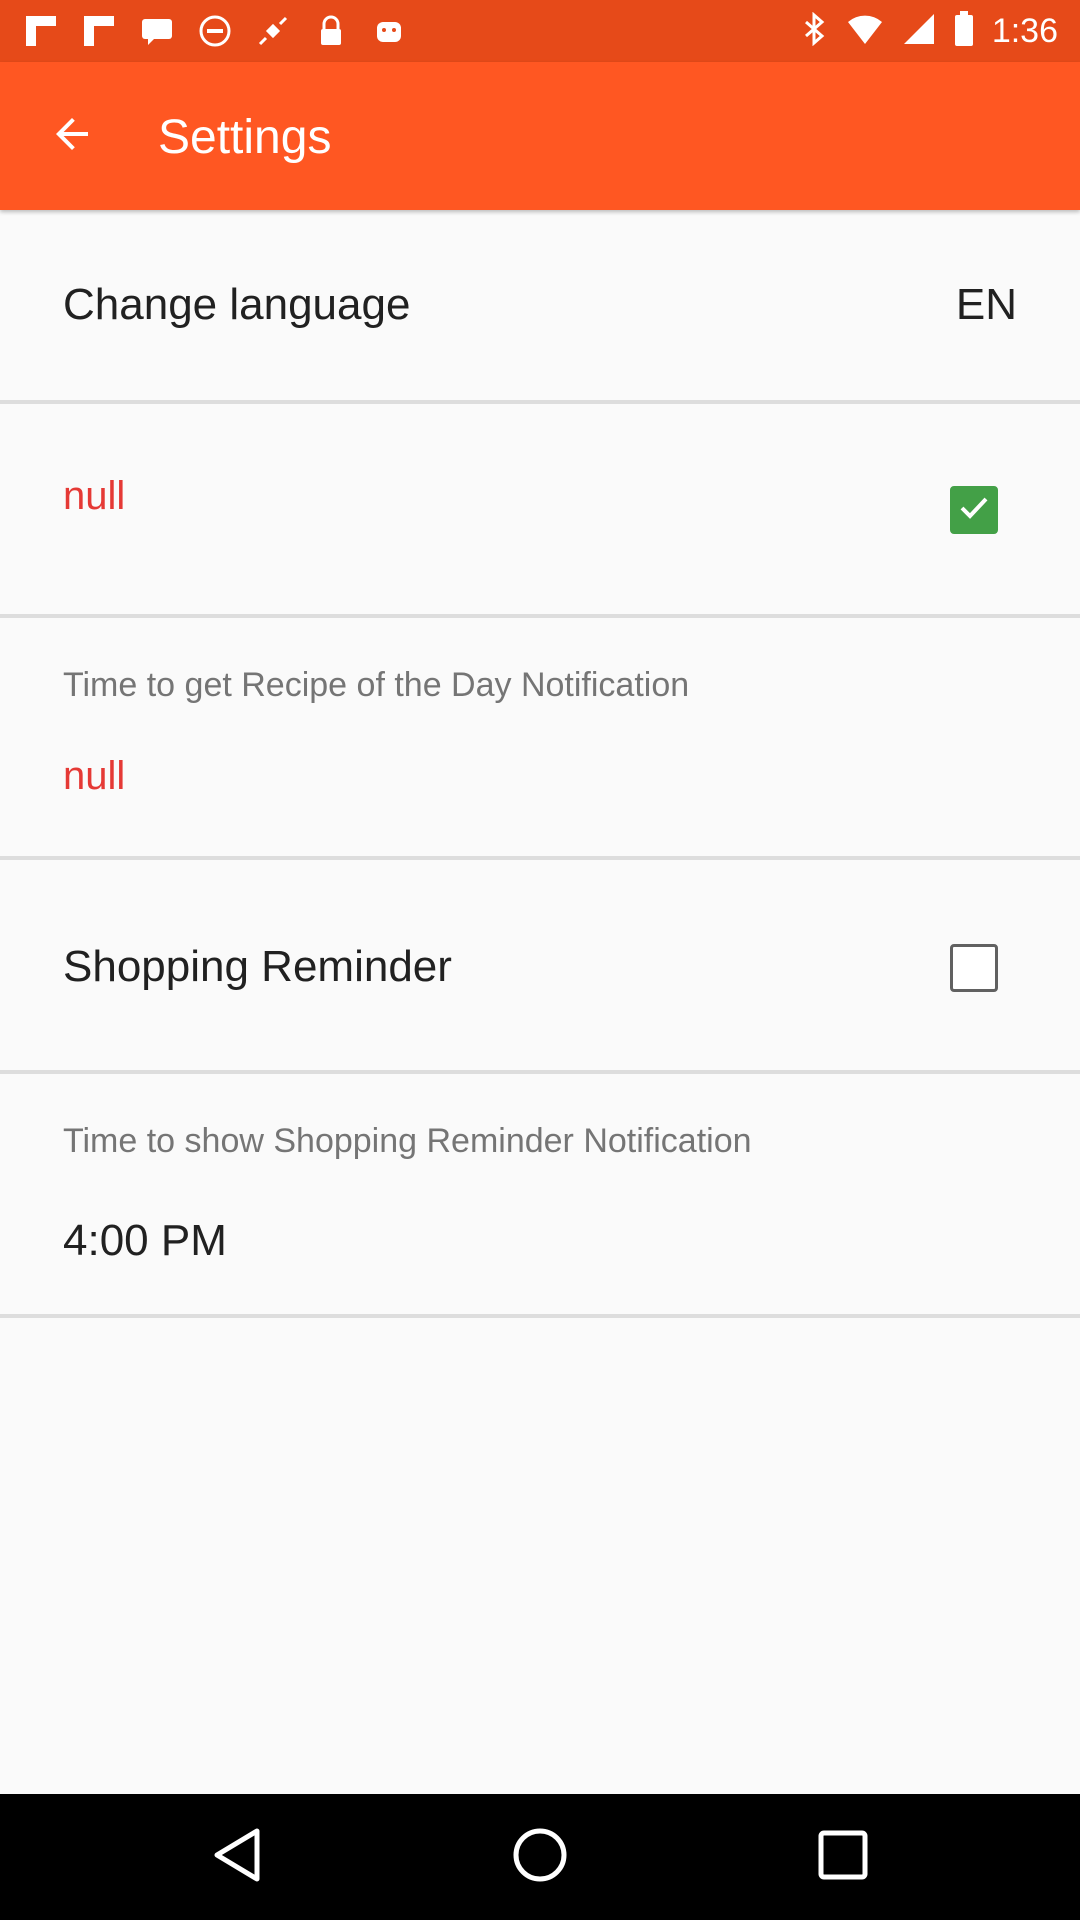 This screenshot has width=1080, height=1920. I want to click on home-nav-icon, so click(540, 1857).